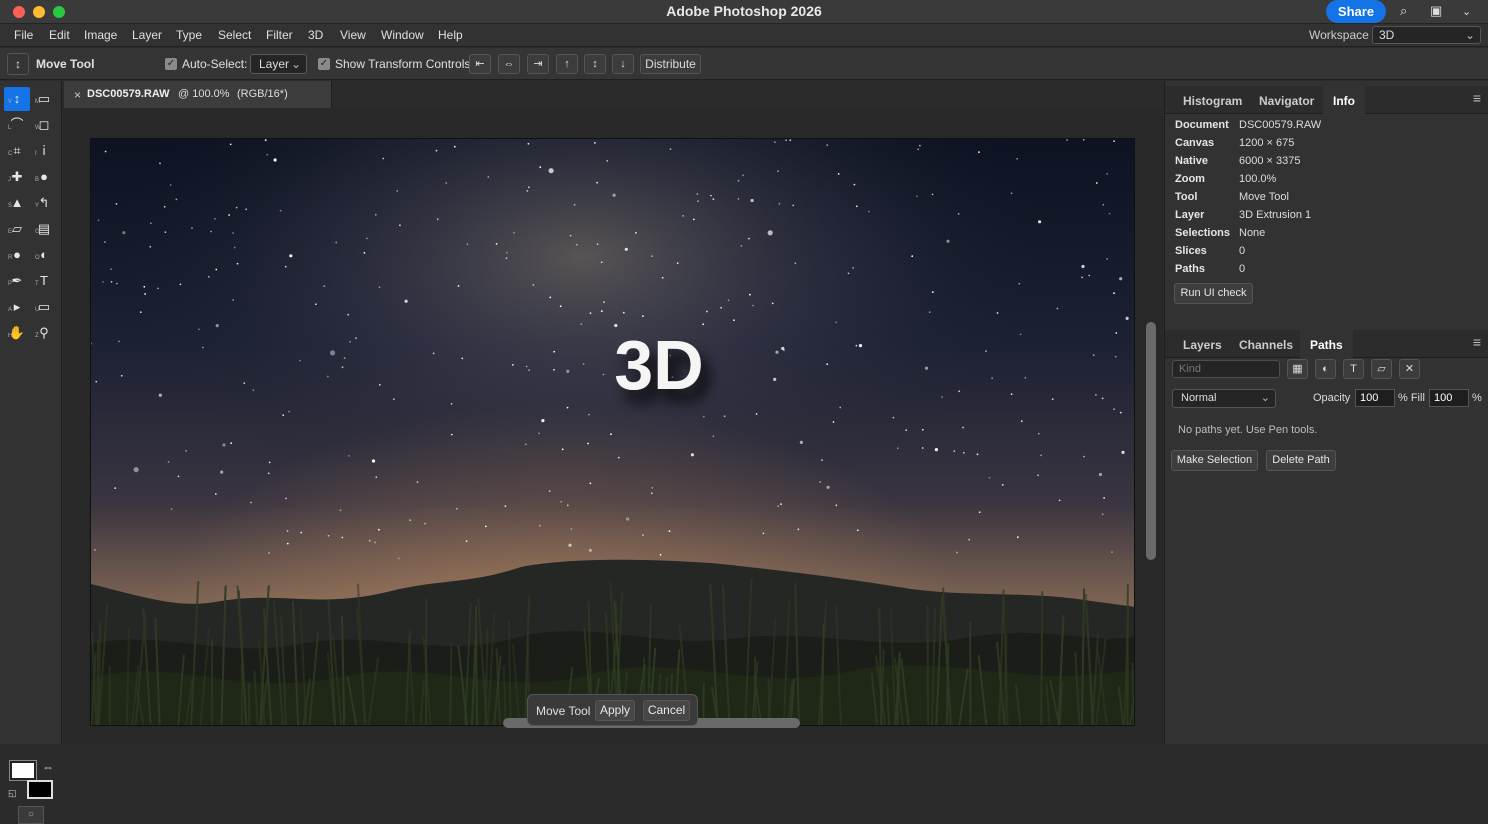  Describe the element at coordinates (658, 365) in the screenshot. I see `3d-text-layer: 3D` at that location.